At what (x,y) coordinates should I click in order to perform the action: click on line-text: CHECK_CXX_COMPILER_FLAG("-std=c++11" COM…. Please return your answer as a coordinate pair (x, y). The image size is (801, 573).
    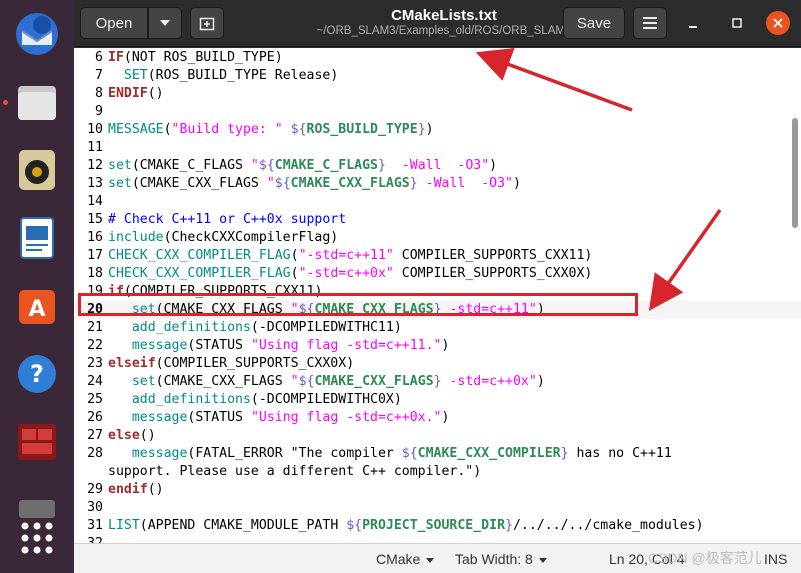
    Looking at the image, I should click on (350, 255).